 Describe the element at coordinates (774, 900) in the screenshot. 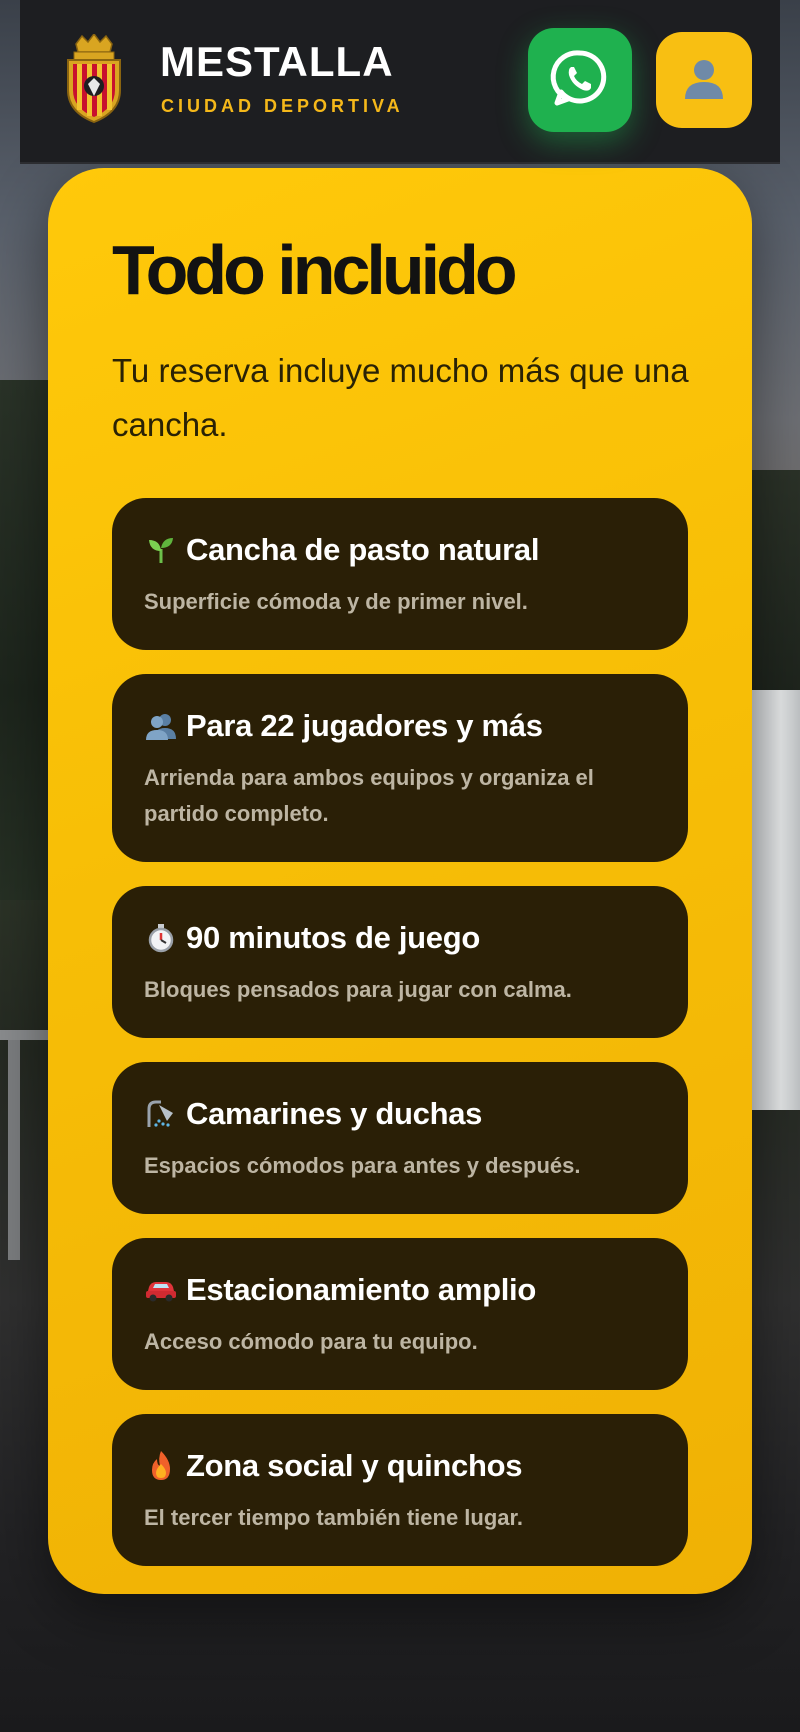

I see `background-building` at that location.